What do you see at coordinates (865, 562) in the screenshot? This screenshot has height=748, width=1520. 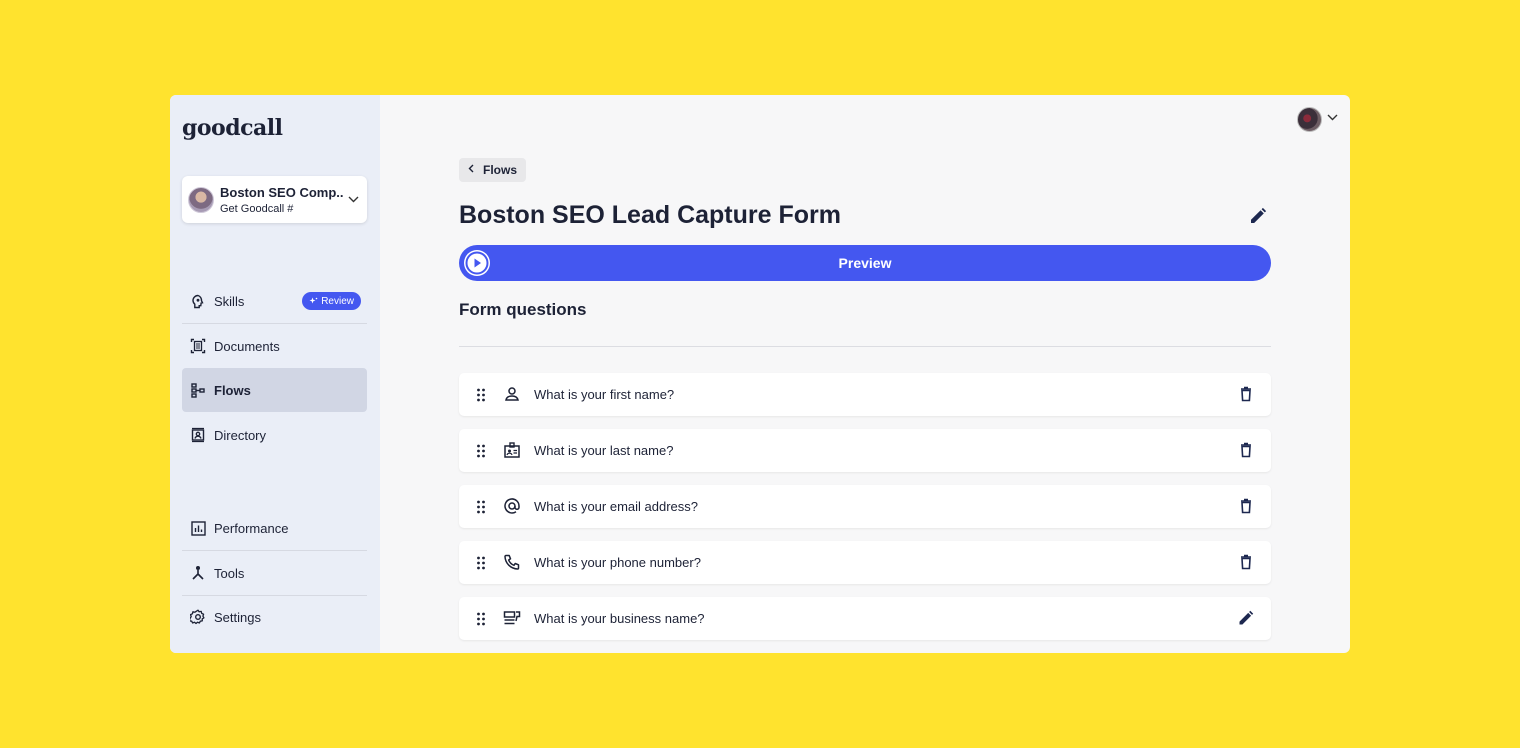 I see `form-question-row: What is your phone number?` at bounding box center [865, 562].